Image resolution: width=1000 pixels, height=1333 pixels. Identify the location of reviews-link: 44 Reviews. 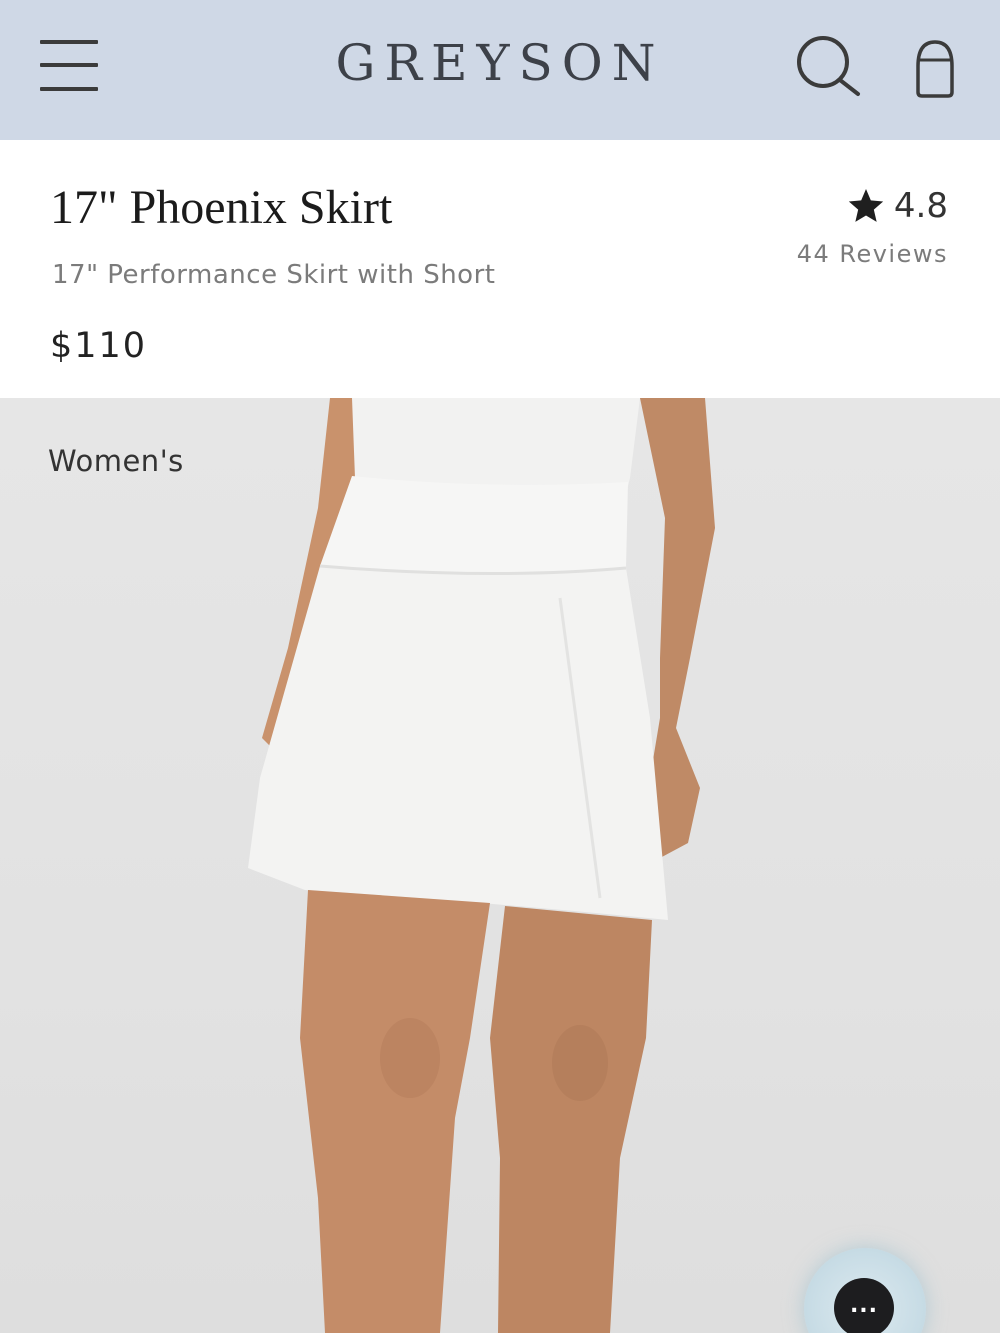
(872, 254).